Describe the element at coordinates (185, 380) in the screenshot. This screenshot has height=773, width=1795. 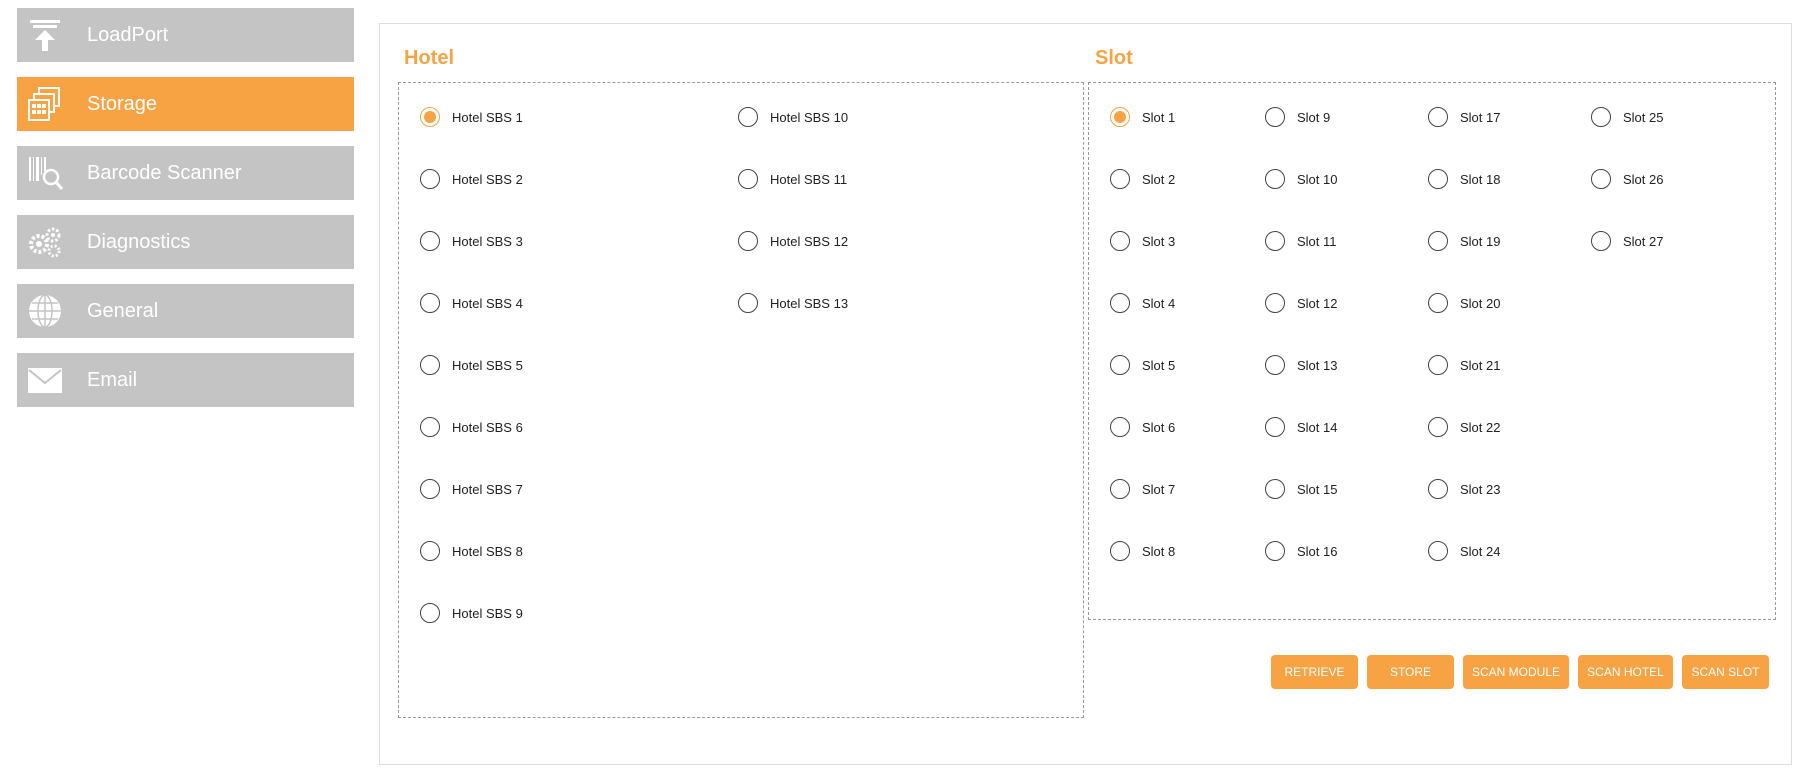
I see `sidebar-item-email: Email` at that location.